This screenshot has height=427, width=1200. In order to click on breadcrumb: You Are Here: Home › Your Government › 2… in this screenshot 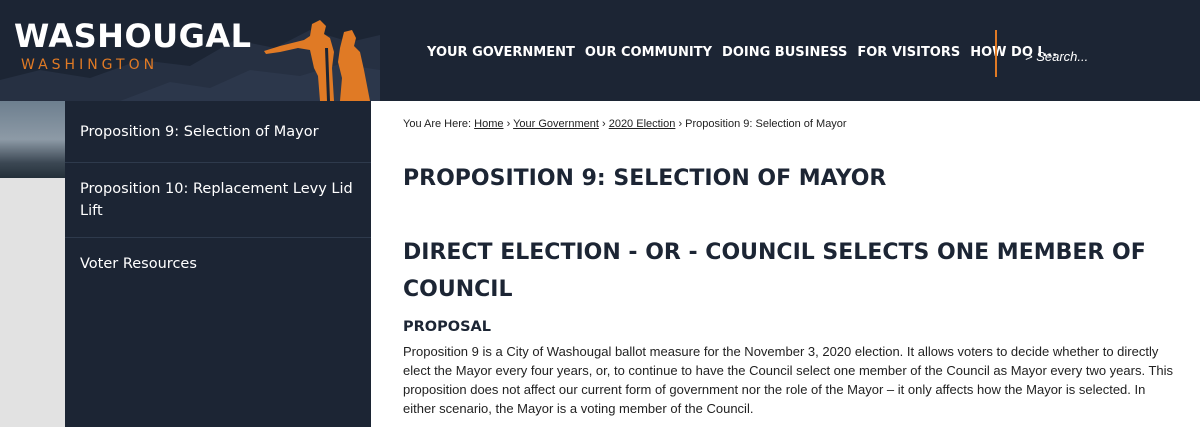, I will do `click(625, 124)`.